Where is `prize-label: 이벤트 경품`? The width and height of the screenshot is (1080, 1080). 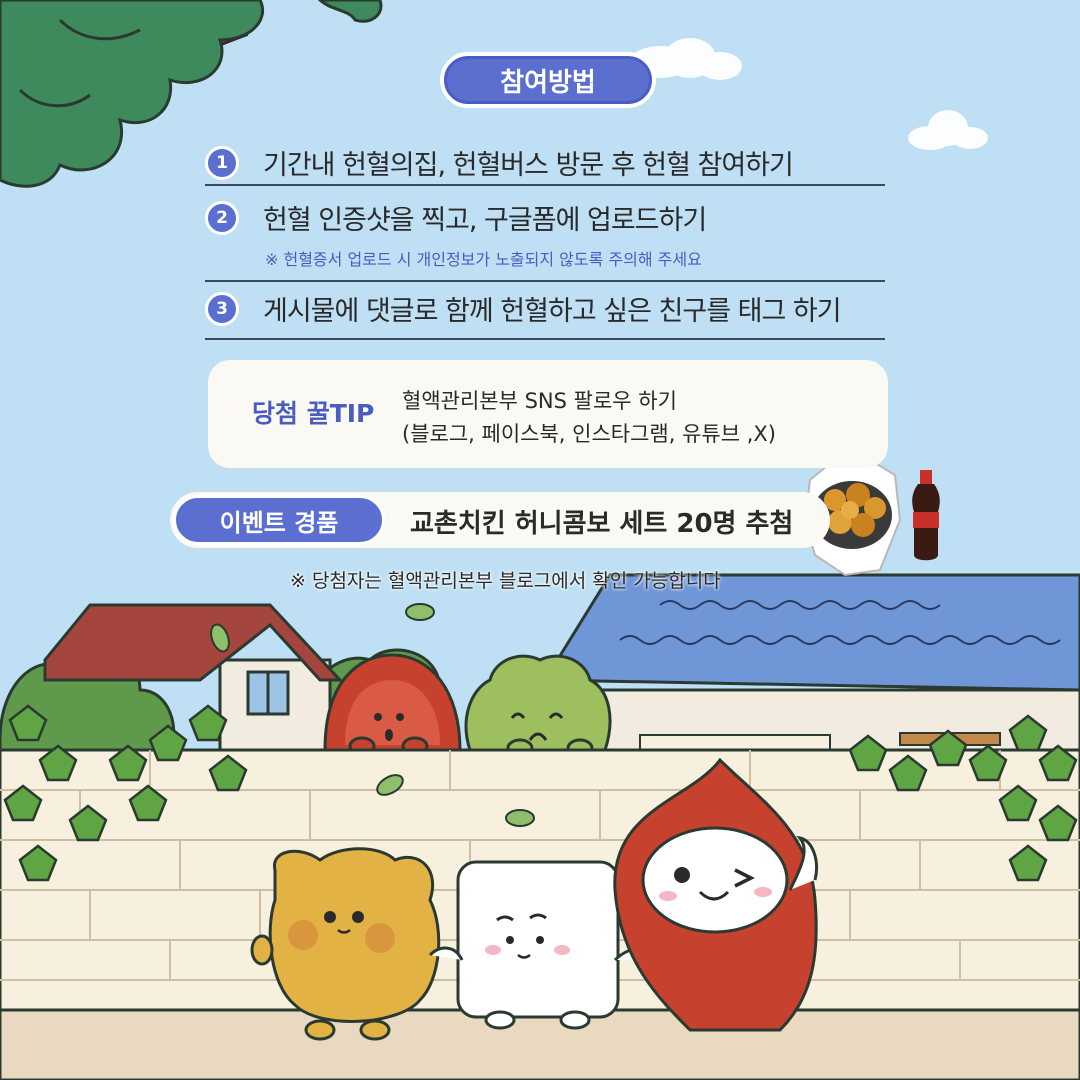
prize-label: 이벤트 경품 is located at coordinates (279, 520).